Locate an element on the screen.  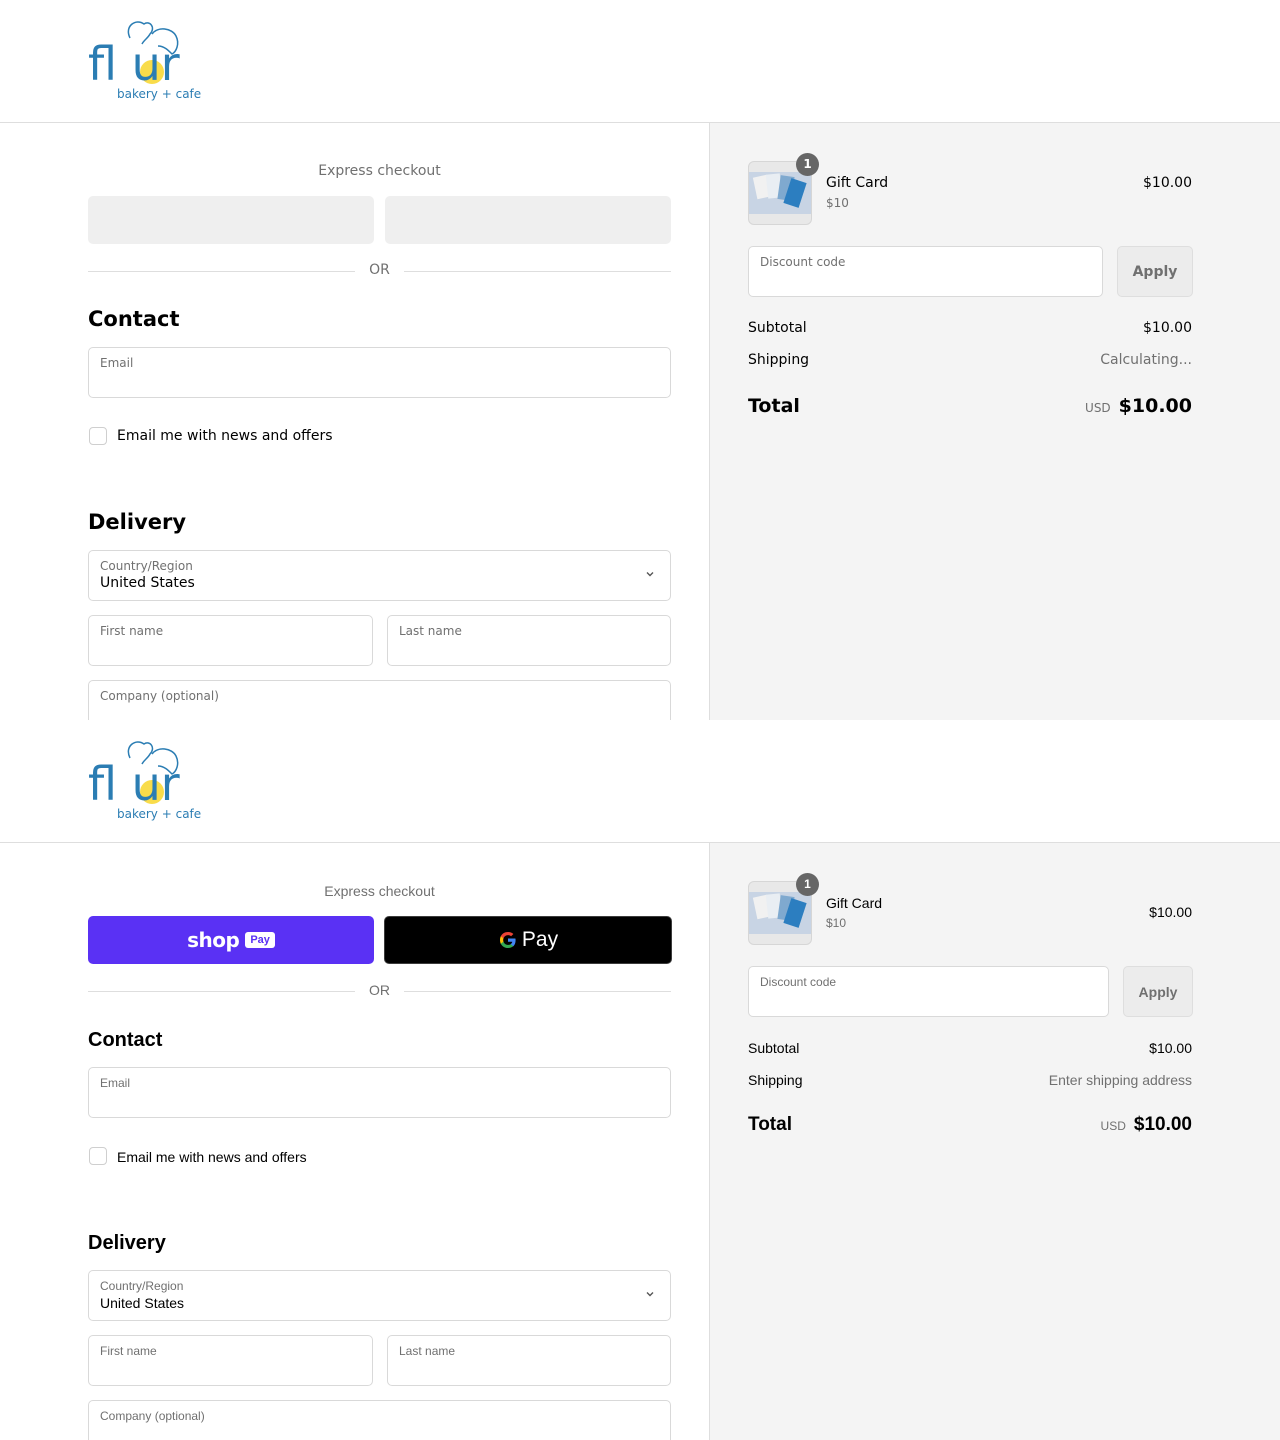
google-pay-button: Pay is located at coordinates (528, 940).